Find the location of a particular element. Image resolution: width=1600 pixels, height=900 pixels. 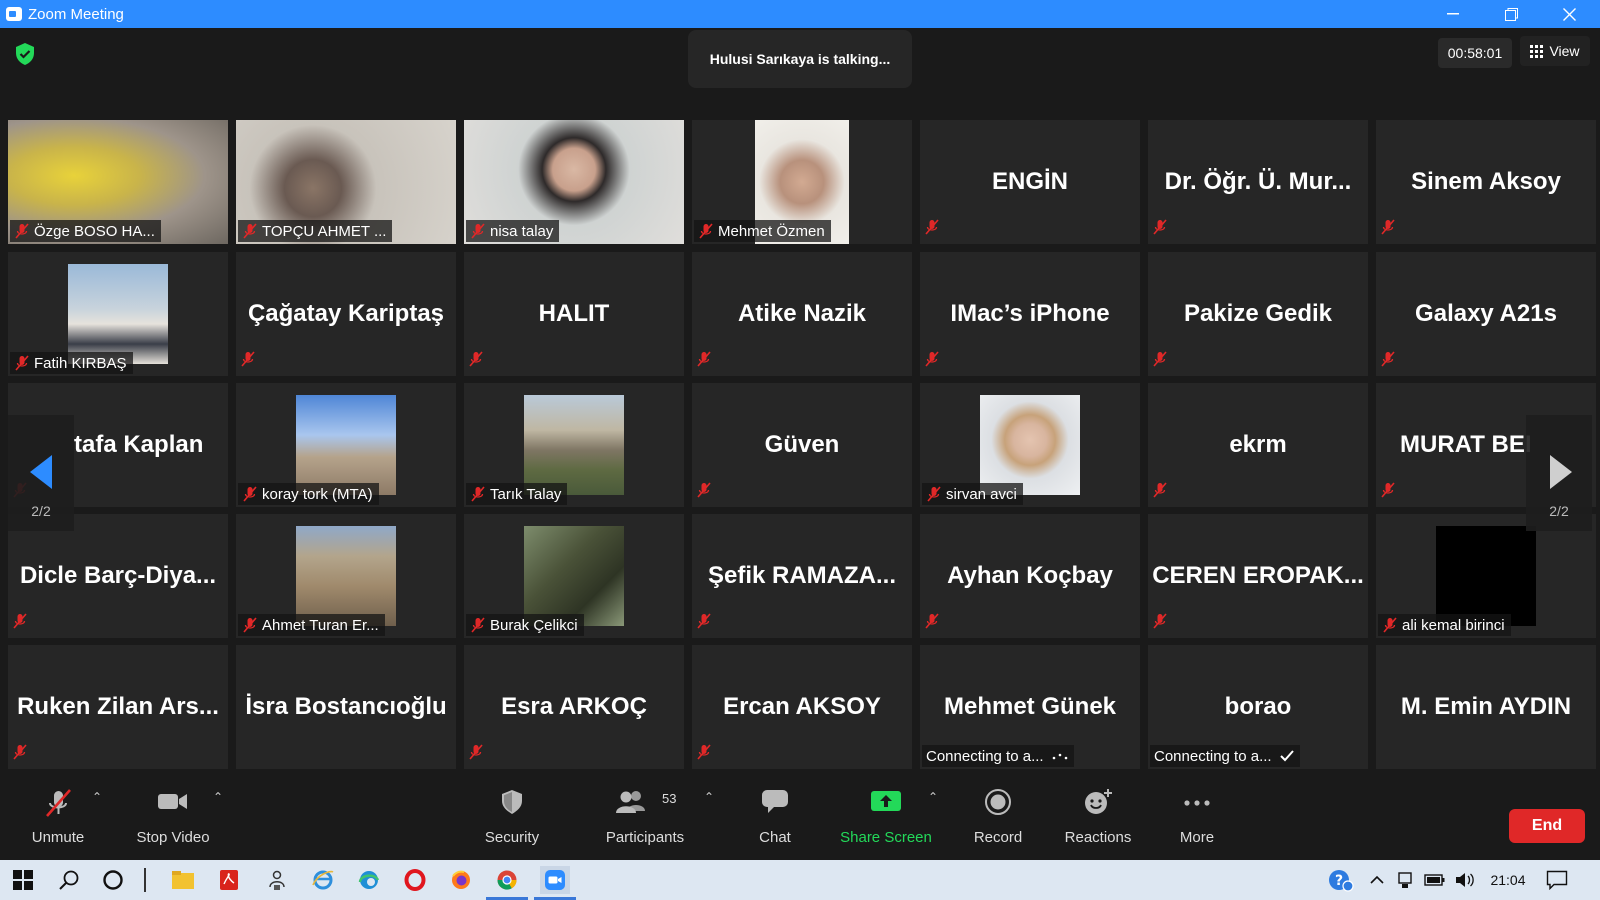

chevron-up-icon is located at coordinates (1377, 879).